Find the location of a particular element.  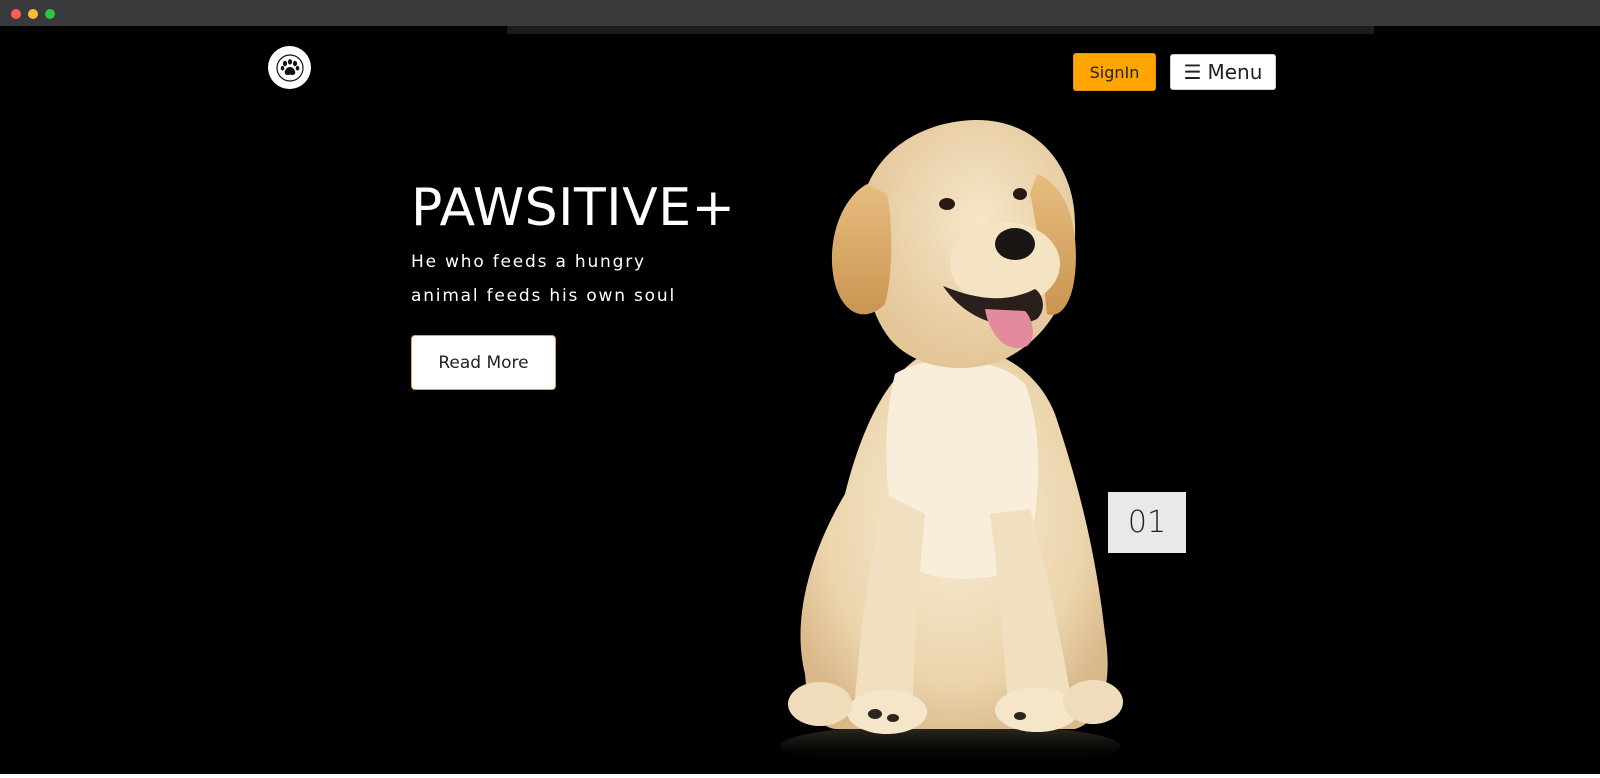

paw-icon is located at coordinates (289, 67).